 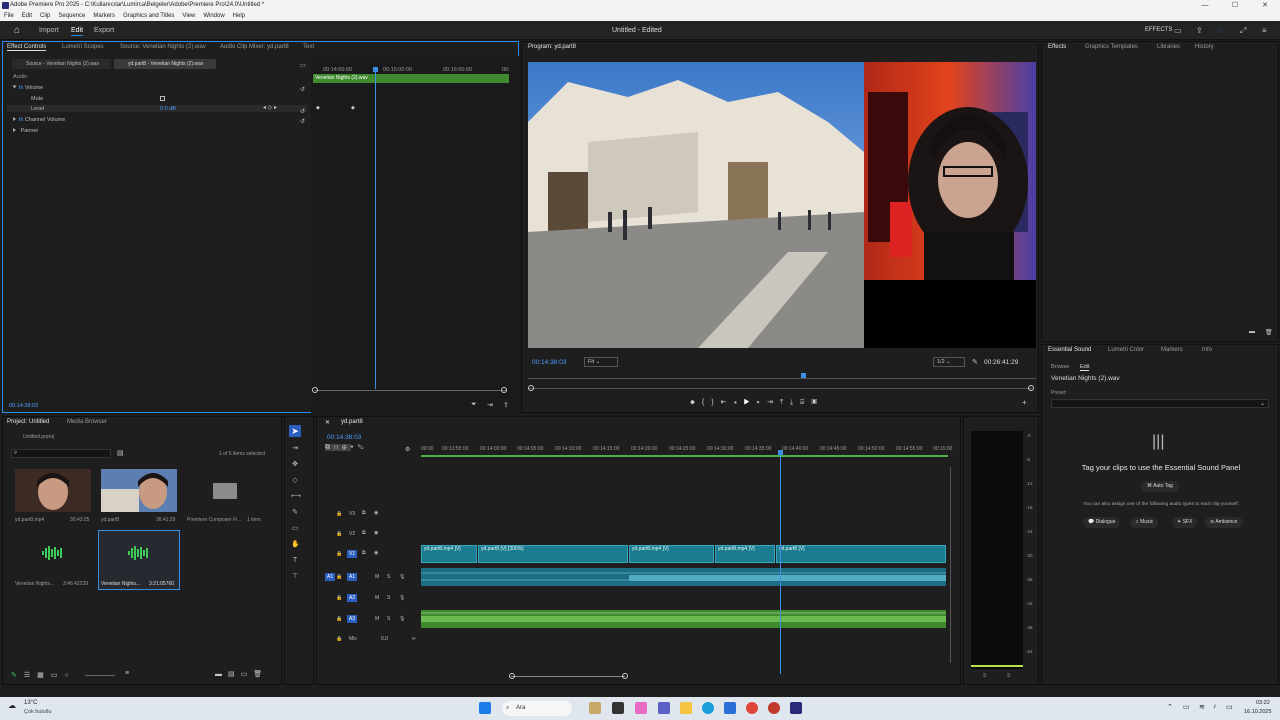 What do you see at coordinates (384, 639) in the screenshot?
I see `mix-volume-value: 0.0` at bounding box center [384, 639].